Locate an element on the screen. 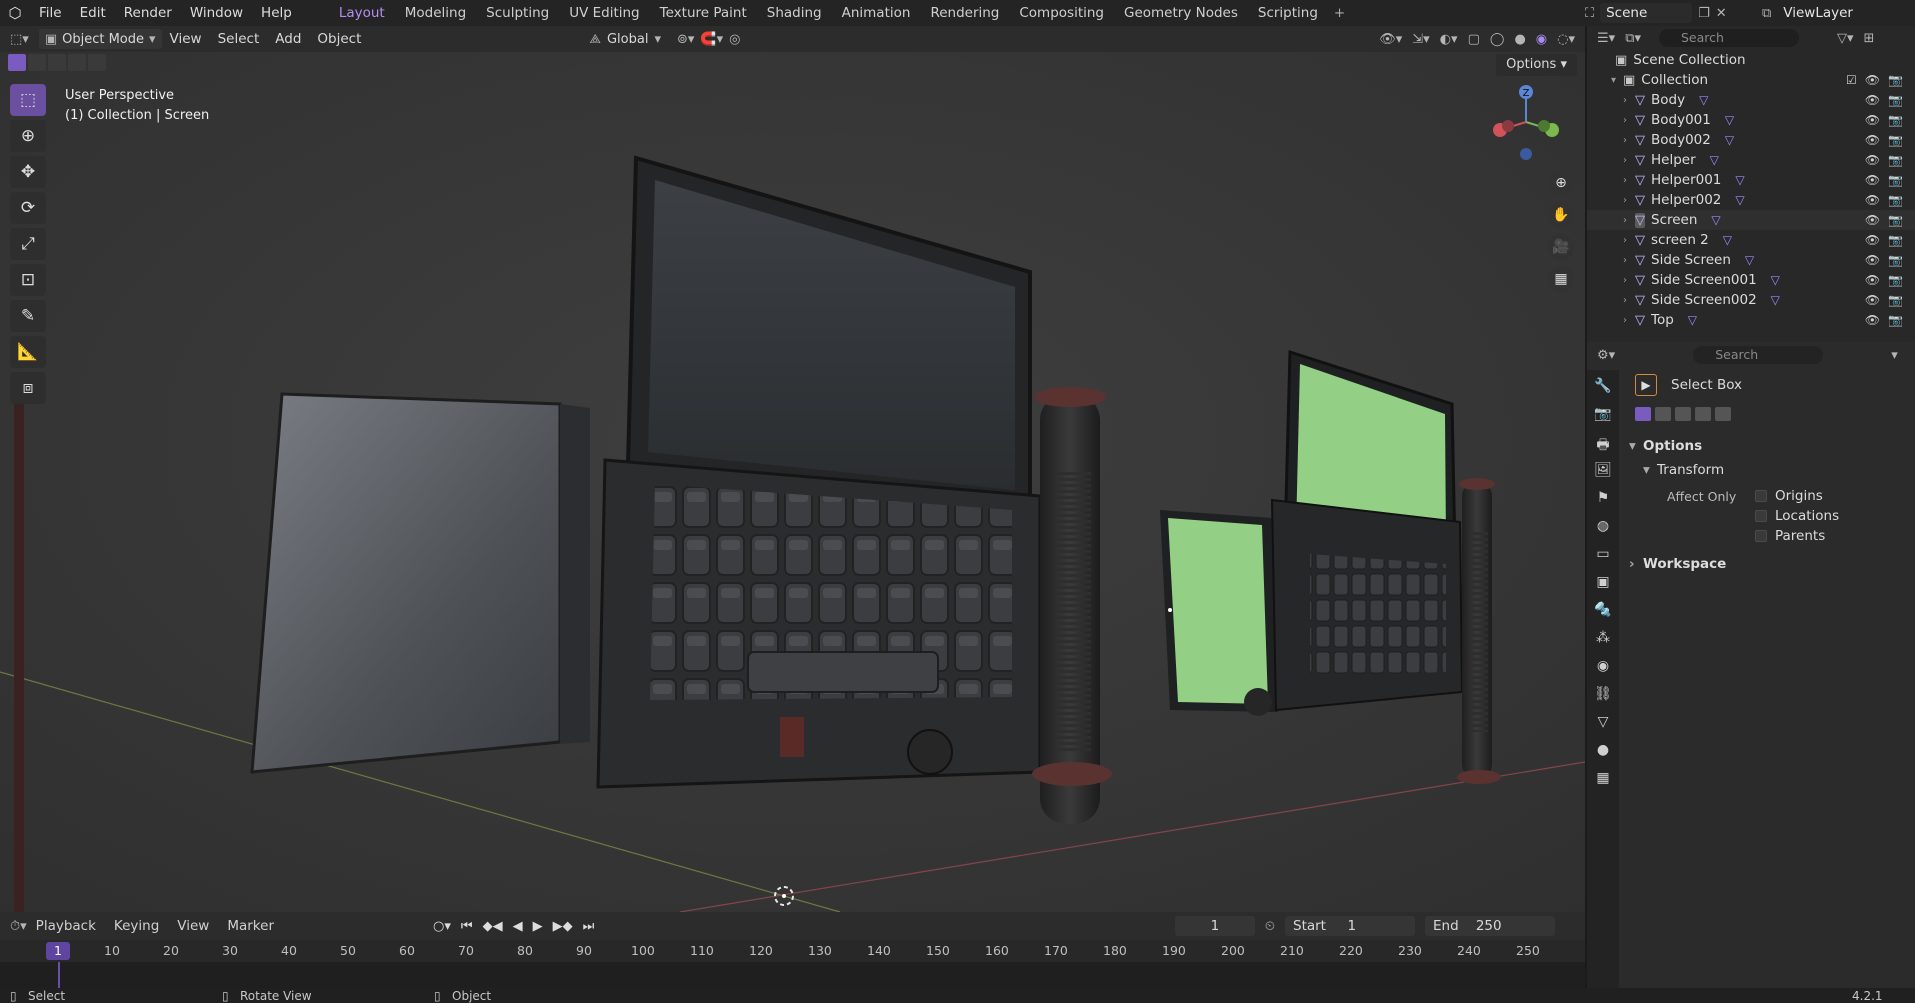  tab-layout: Layout is located at coordinates (362, 13).